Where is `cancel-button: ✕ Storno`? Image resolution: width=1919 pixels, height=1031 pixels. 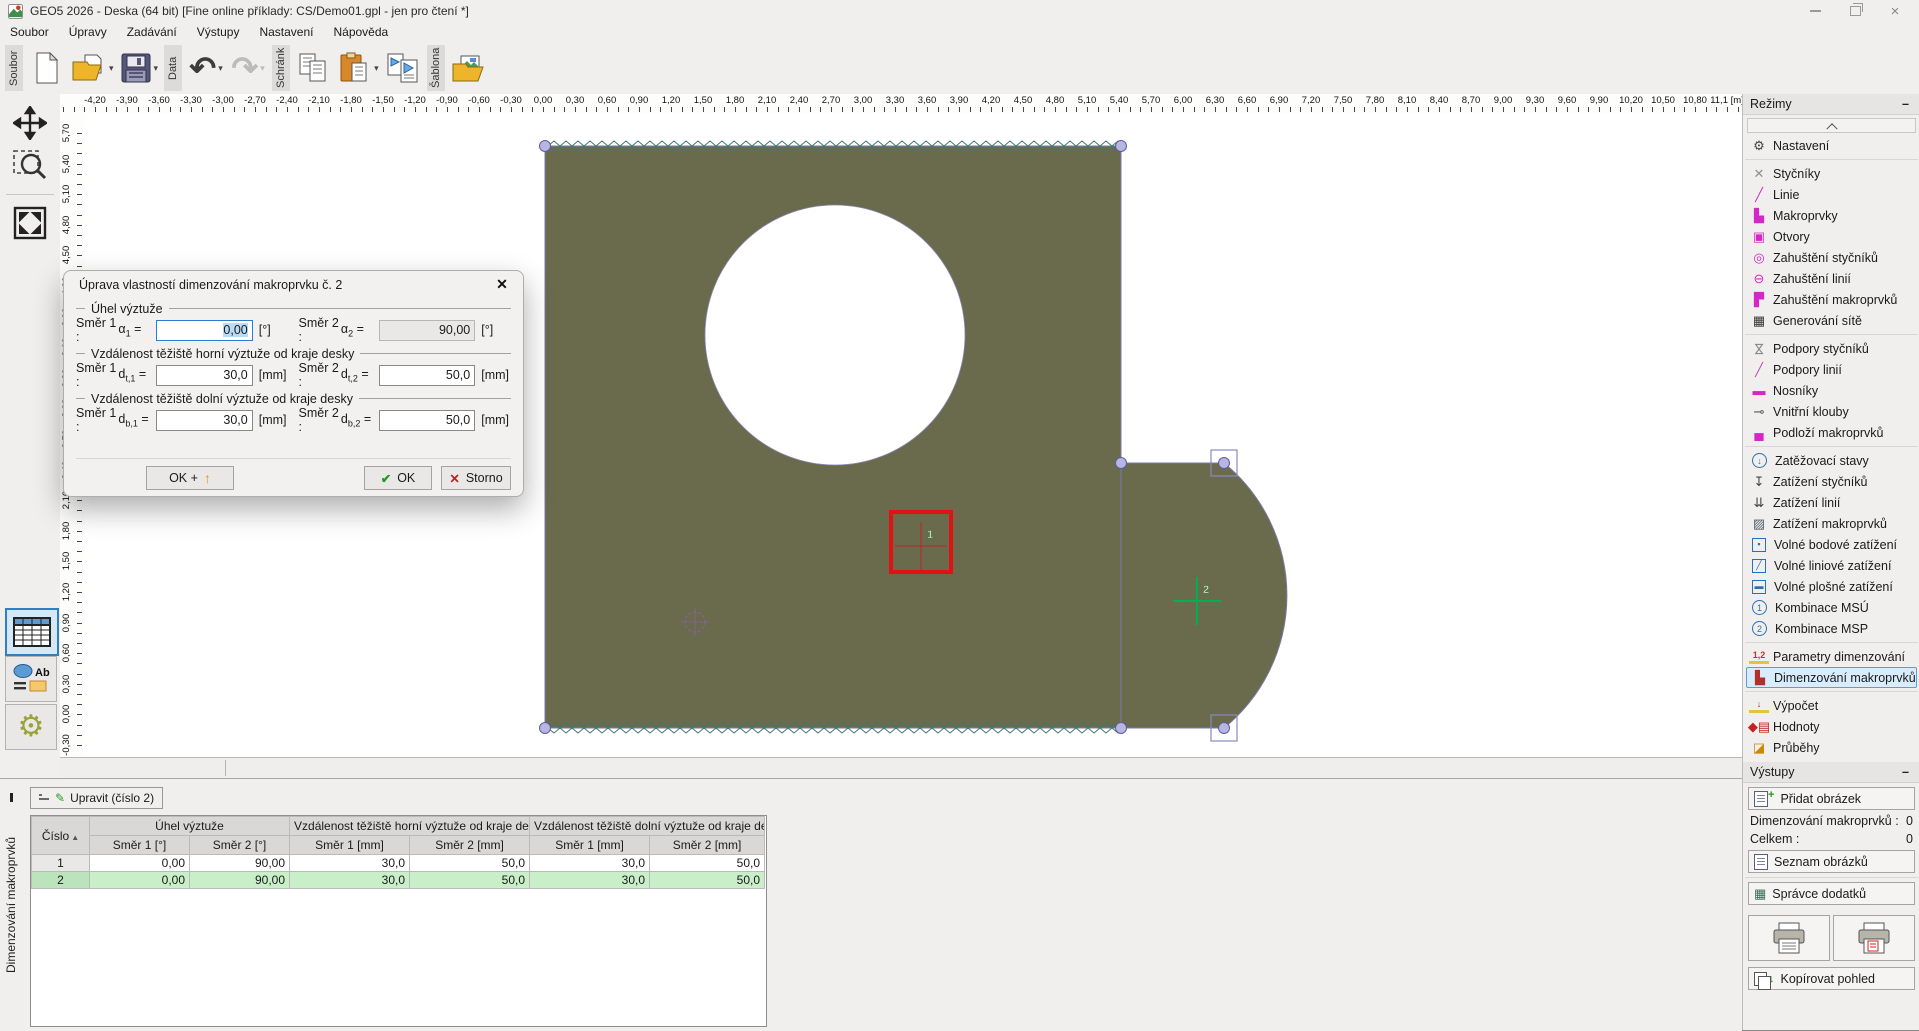 cancel-button: ✕ Storno is located at coordinates (476, 478).